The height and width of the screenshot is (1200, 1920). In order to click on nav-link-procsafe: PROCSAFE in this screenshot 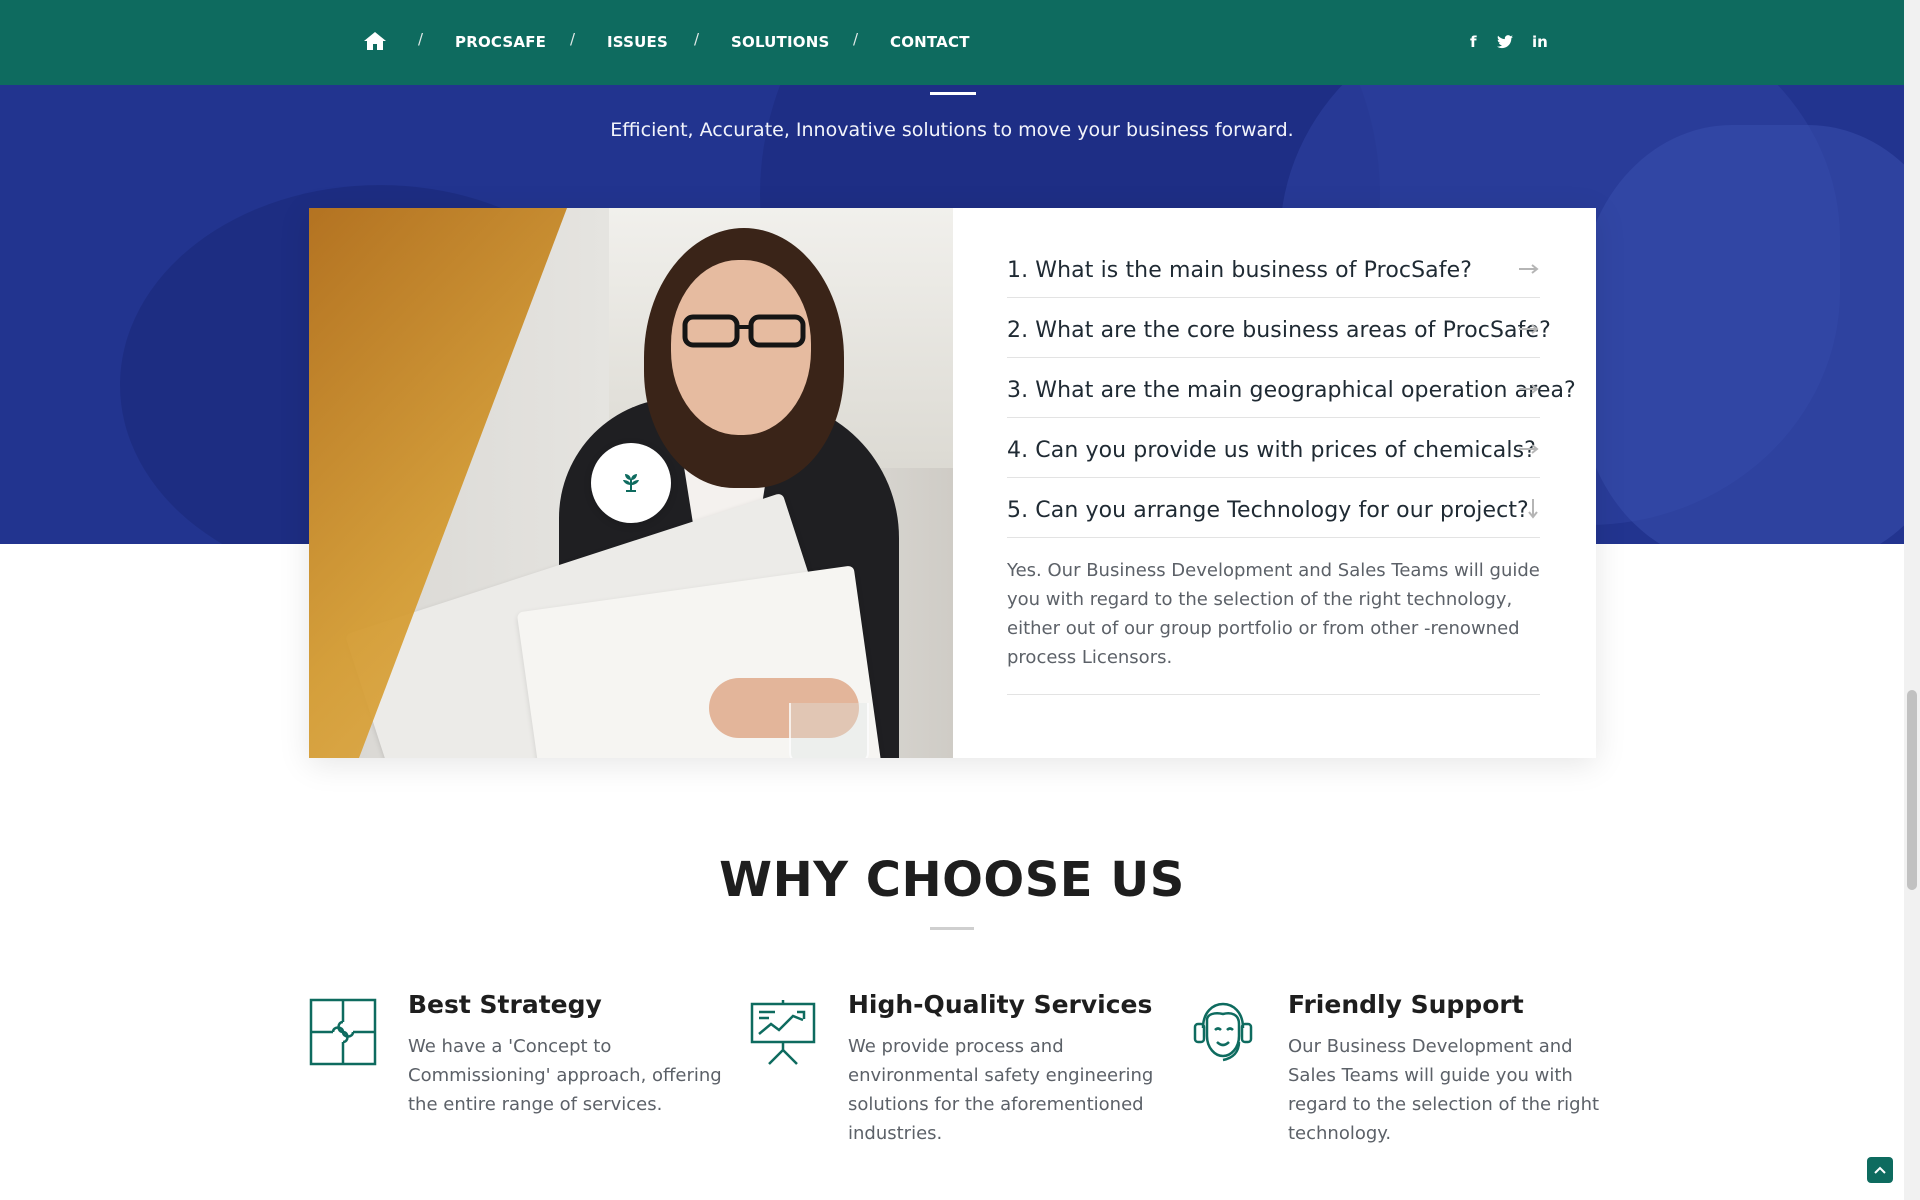, I will do `click(500, 42)`.